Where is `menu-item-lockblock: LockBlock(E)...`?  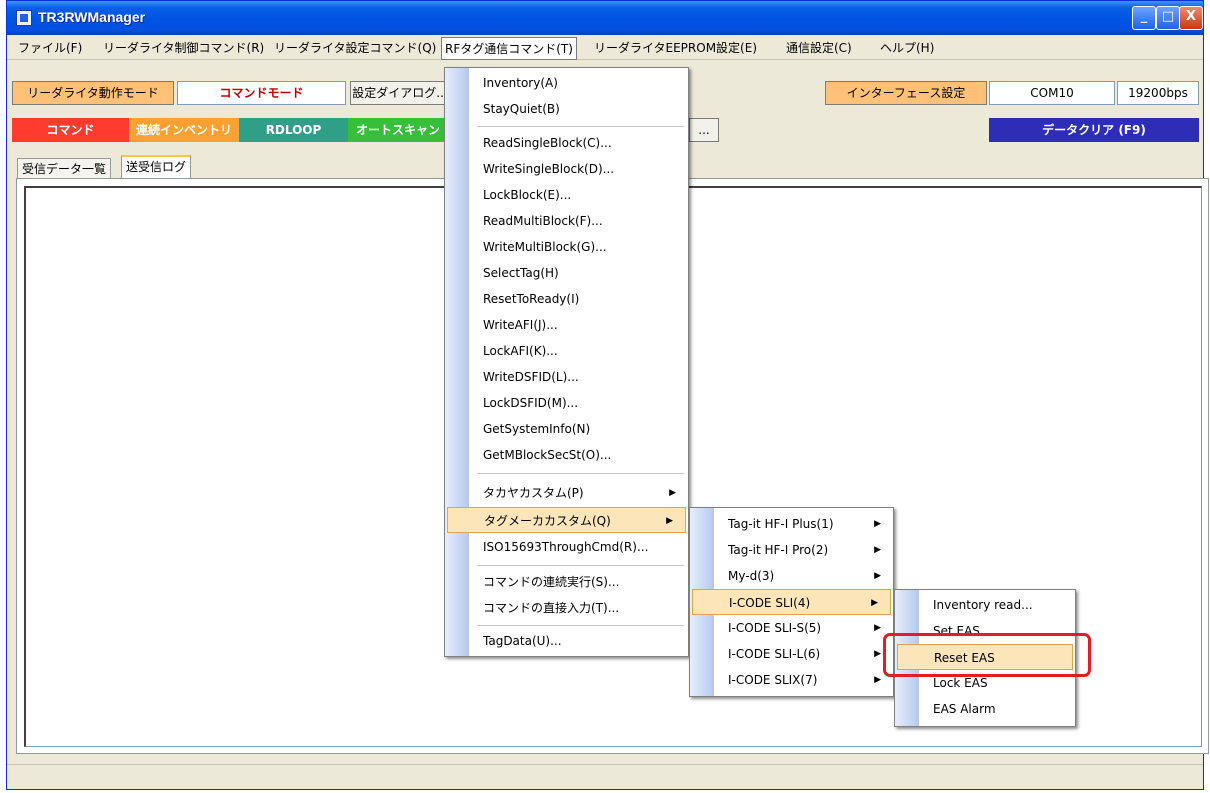 menu-item-lockblock: LockBlock(E)... is located at coordinates (566, 195).